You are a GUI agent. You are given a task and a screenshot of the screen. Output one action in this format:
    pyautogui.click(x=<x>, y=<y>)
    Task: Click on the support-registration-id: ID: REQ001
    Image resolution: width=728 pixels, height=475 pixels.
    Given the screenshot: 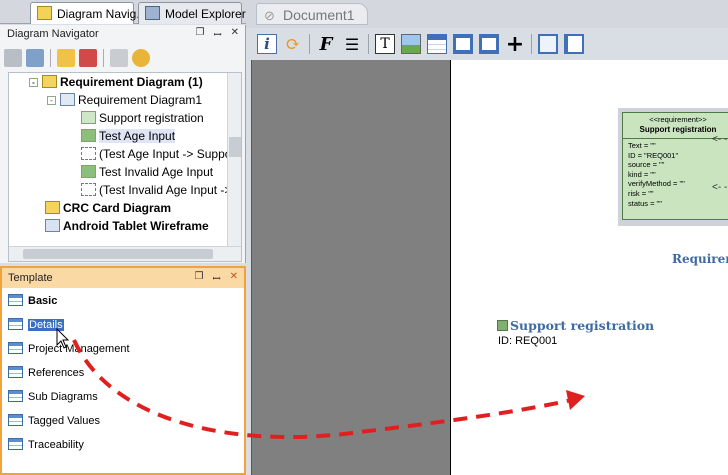 What is the action you would take?
    pyautogui.click(x=528, y=341)
    